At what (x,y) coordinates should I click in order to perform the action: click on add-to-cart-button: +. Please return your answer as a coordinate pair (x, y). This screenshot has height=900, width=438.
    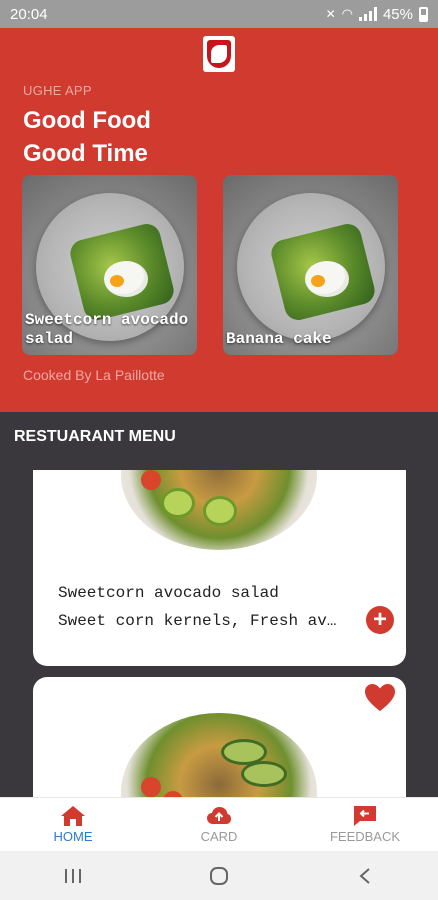
    Looking at the image, I should click on (380, 620).